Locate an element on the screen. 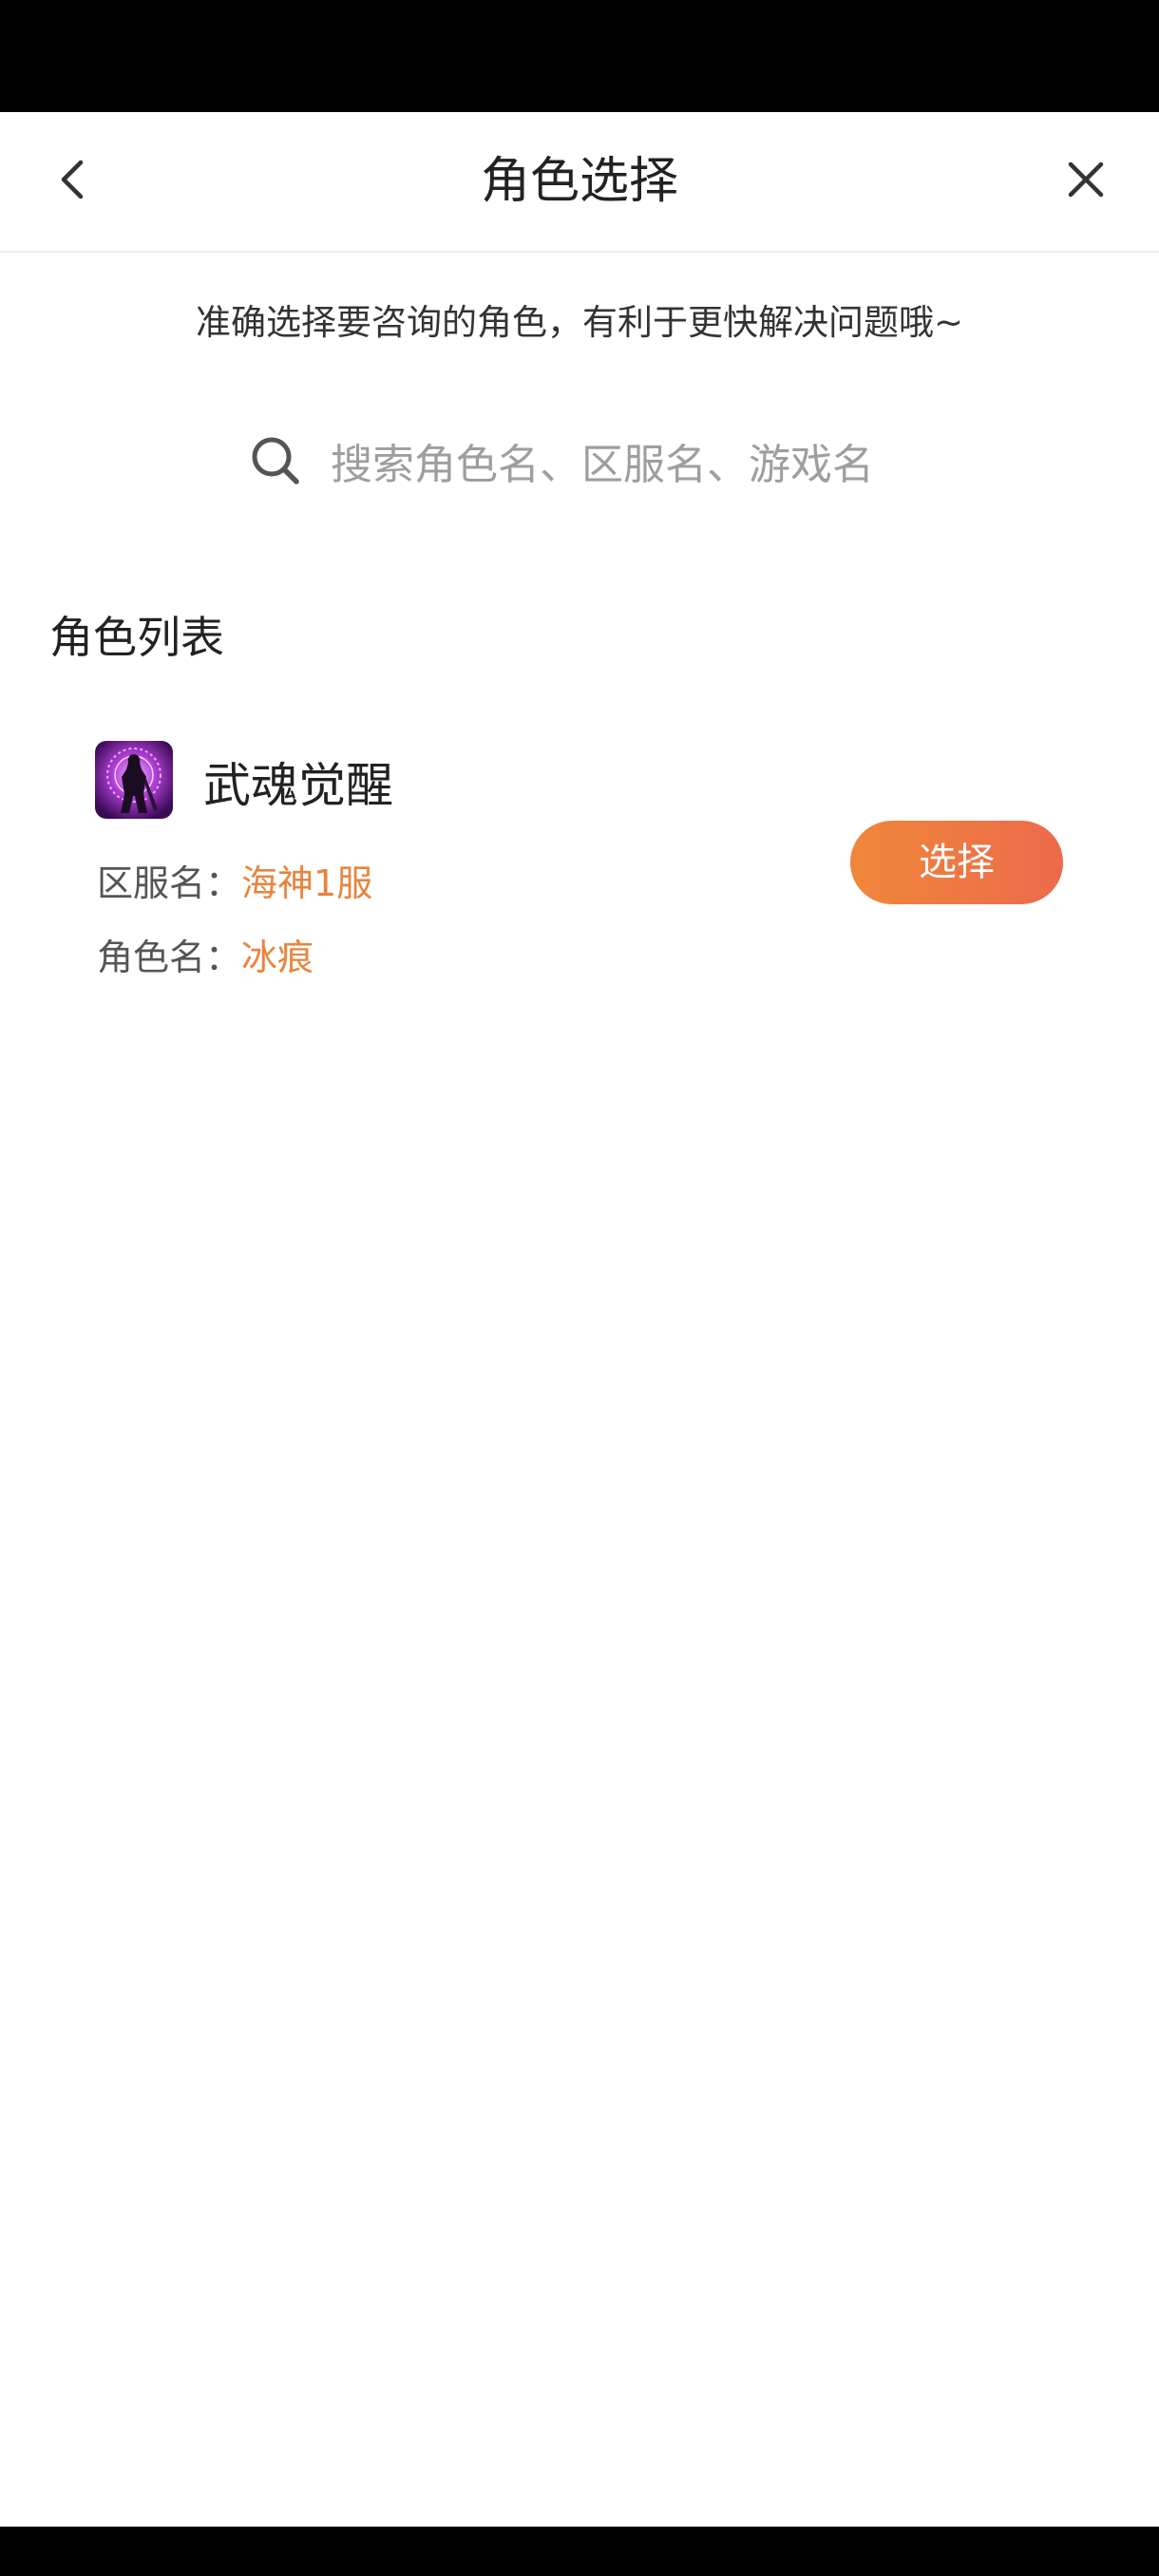 The width and height of the screenshot is (1159, 2576). section-title: 角色列表 is located at coordinates (136, 637).